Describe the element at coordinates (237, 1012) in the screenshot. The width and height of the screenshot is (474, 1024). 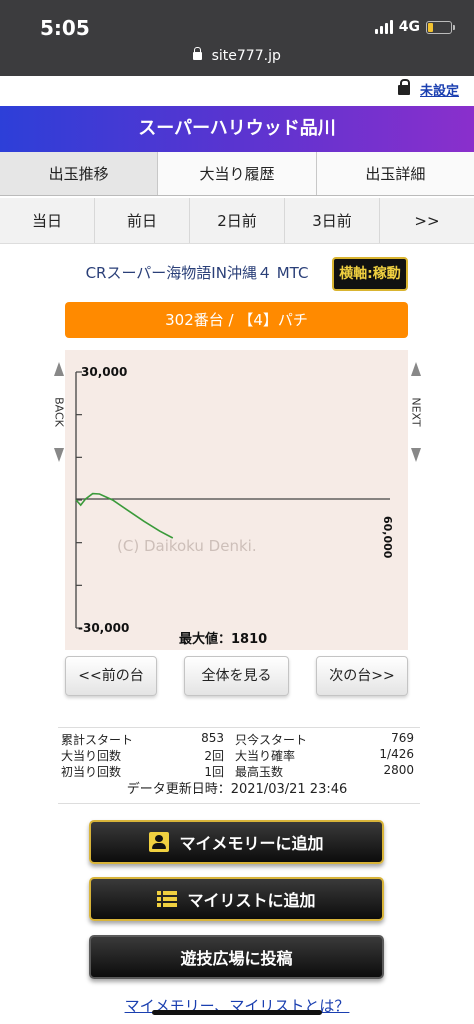
I see `home-indicator` at that location.